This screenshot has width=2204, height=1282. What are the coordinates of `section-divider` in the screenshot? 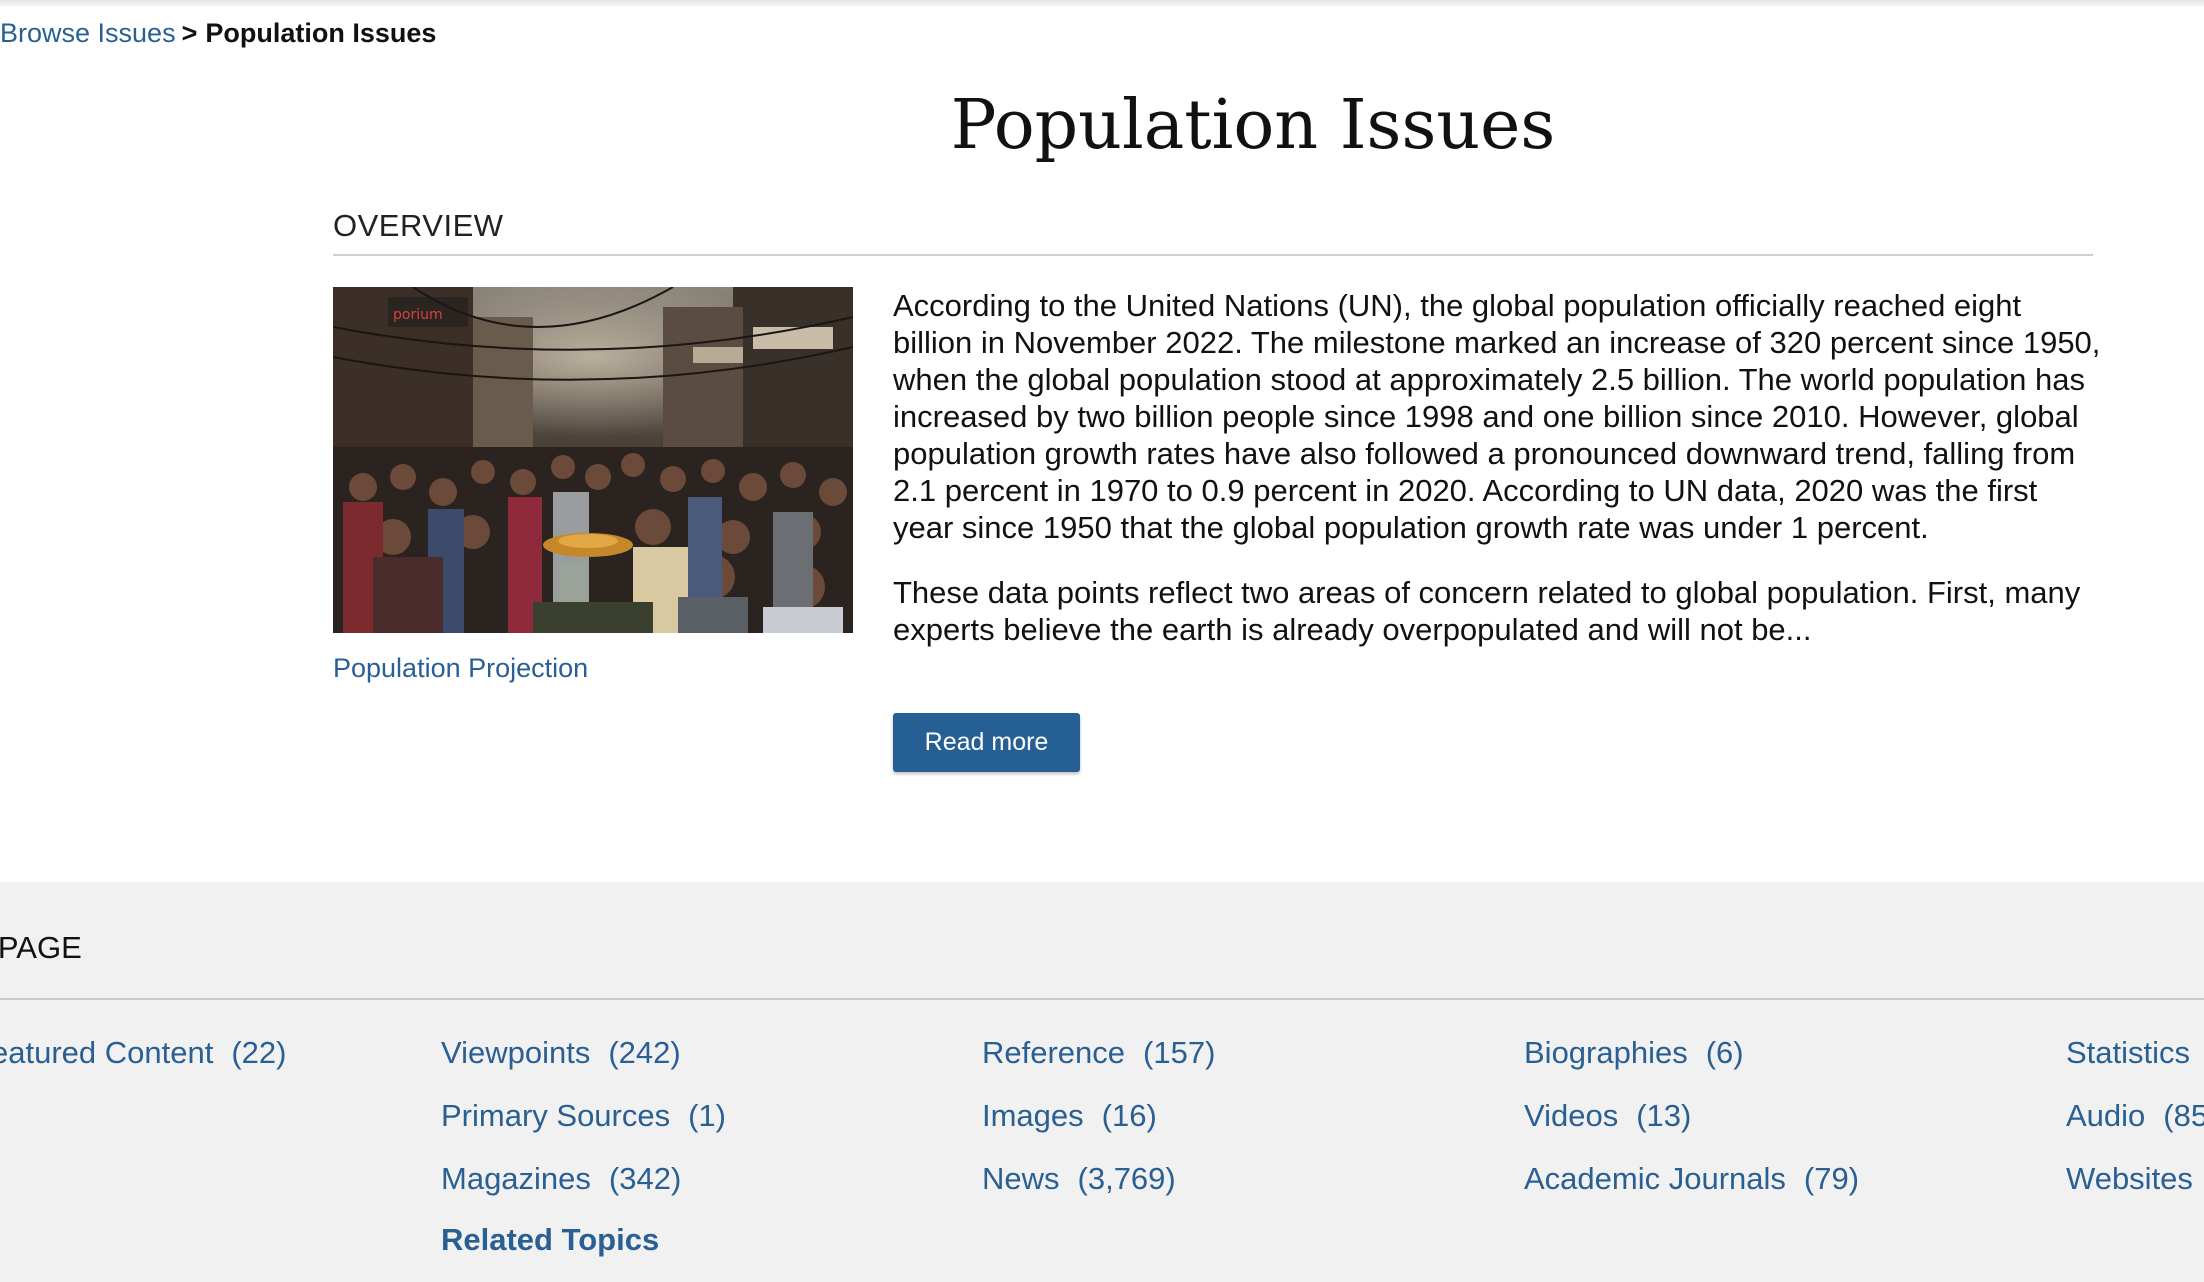 It's located at (1102, 999).